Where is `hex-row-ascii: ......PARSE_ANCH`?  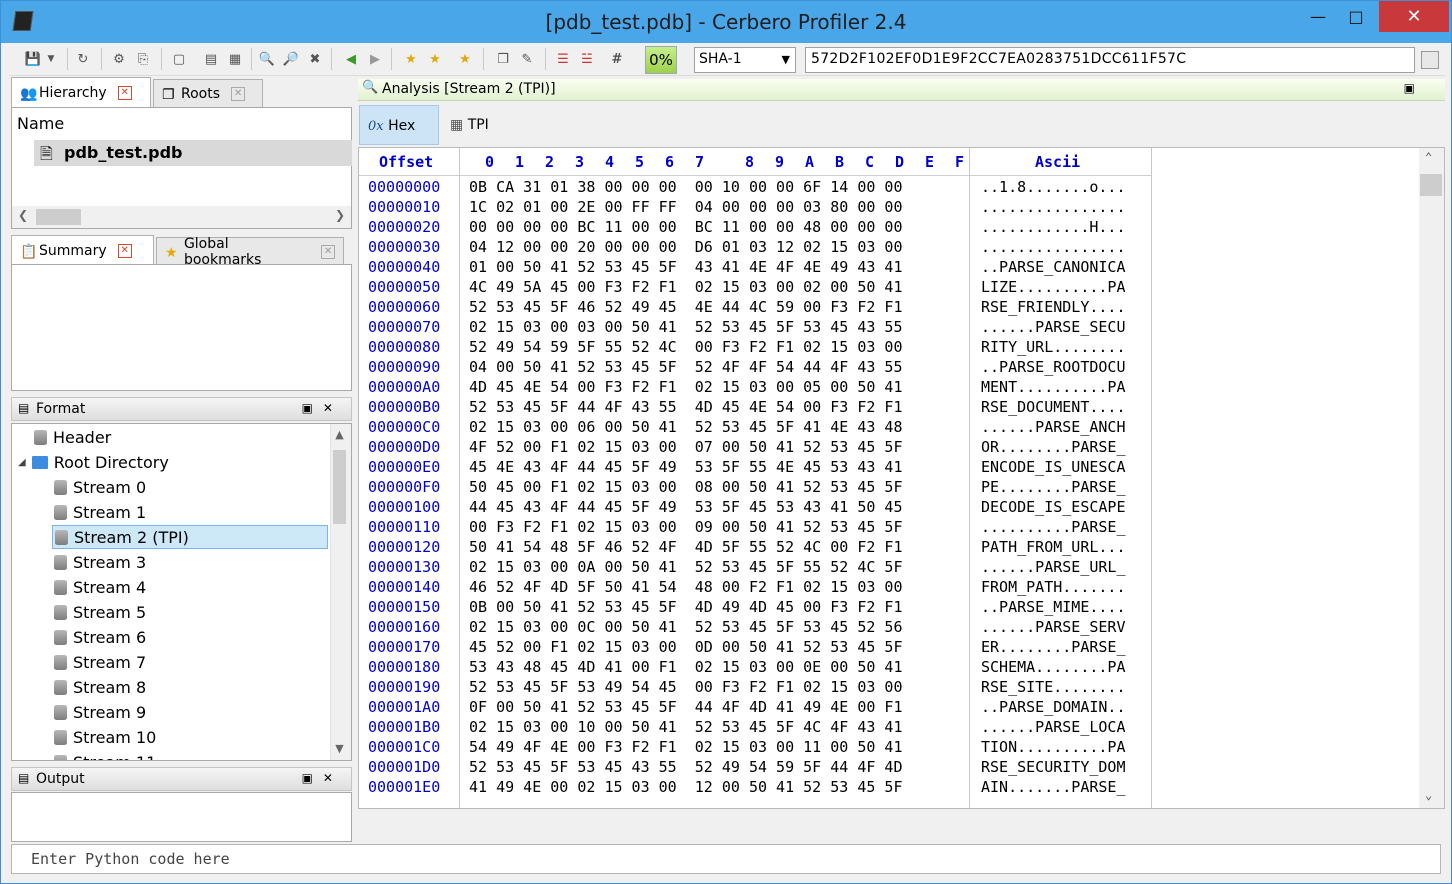
hex-row-ascii: ......PARSE_ANCH is located at coordinates (1053, 427).